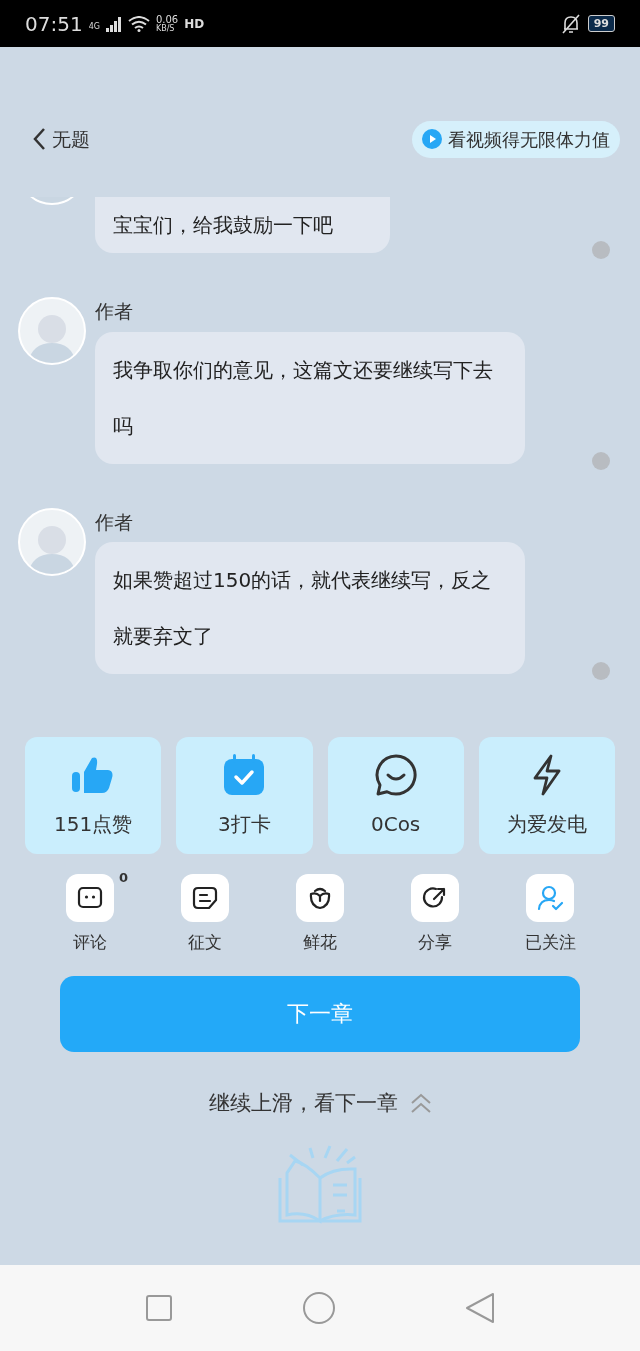  What do you see at coordinates (570, 23) in the screenshot?
I see `muted-bell-icon` at bounding box center [570, 23].